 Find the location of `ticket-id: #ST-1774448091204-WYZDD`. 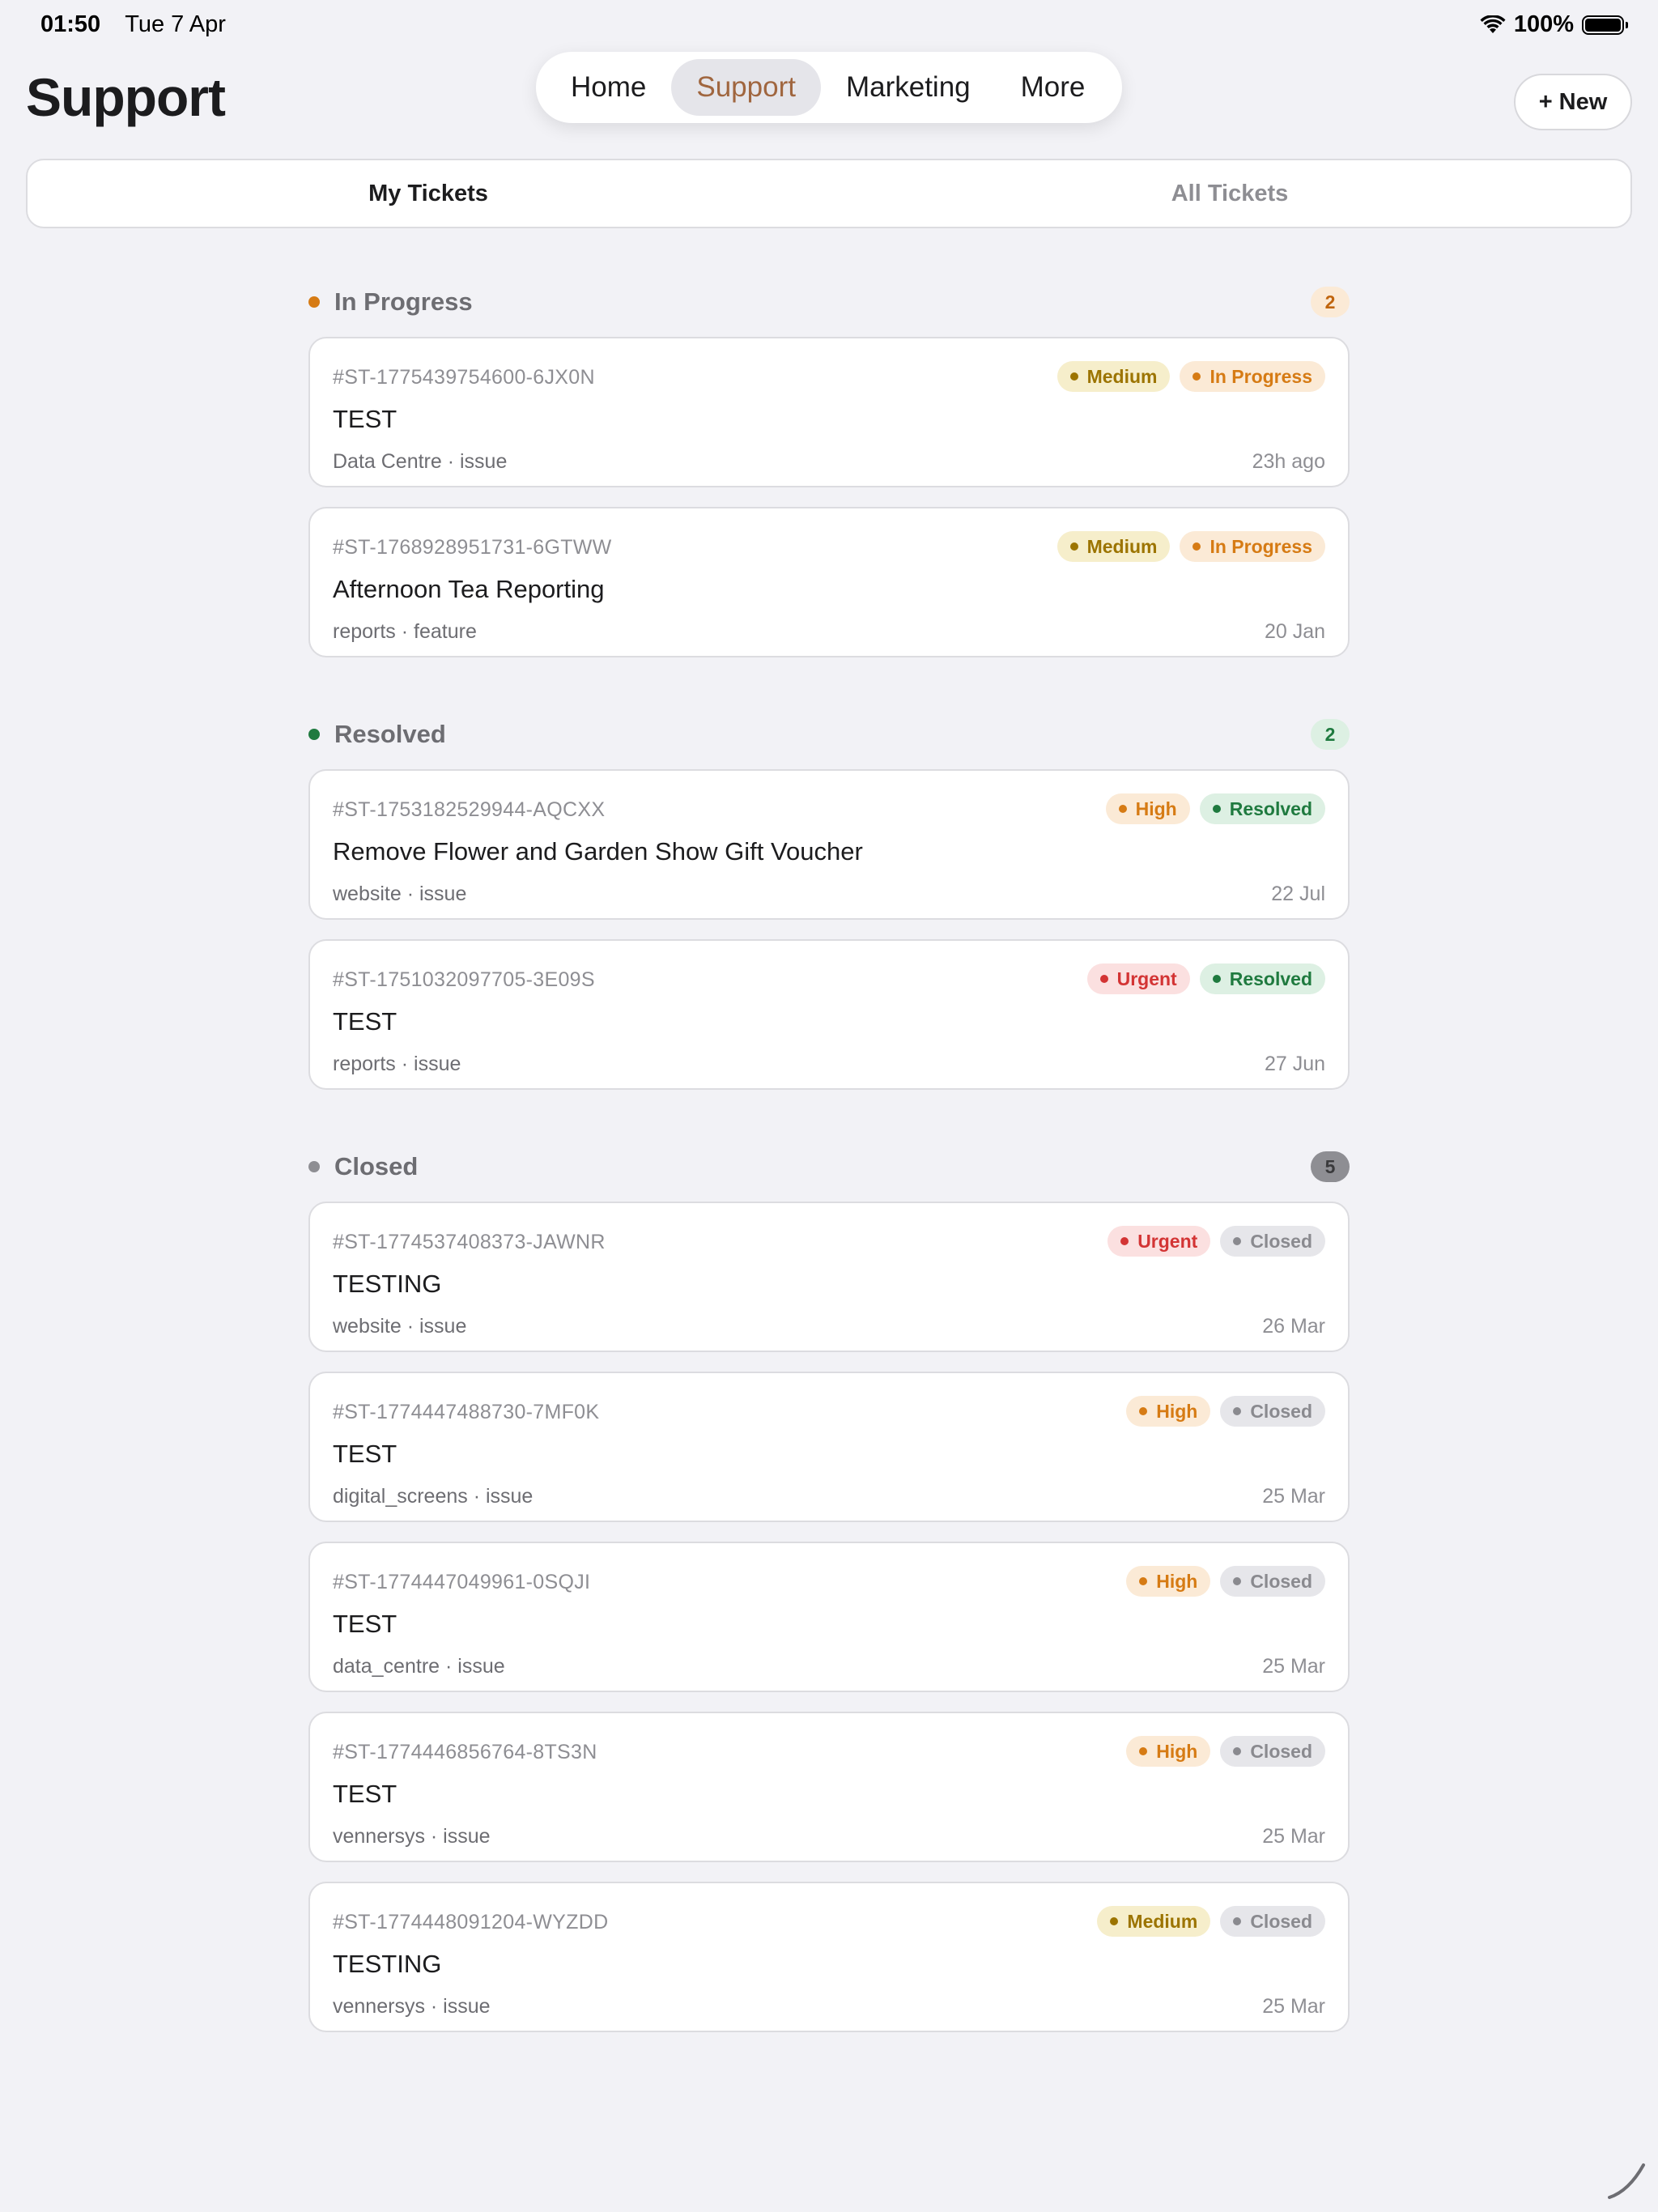

ticket-id: #ST-1774448091204-WYZDD is located at coordinates (471, 1922).